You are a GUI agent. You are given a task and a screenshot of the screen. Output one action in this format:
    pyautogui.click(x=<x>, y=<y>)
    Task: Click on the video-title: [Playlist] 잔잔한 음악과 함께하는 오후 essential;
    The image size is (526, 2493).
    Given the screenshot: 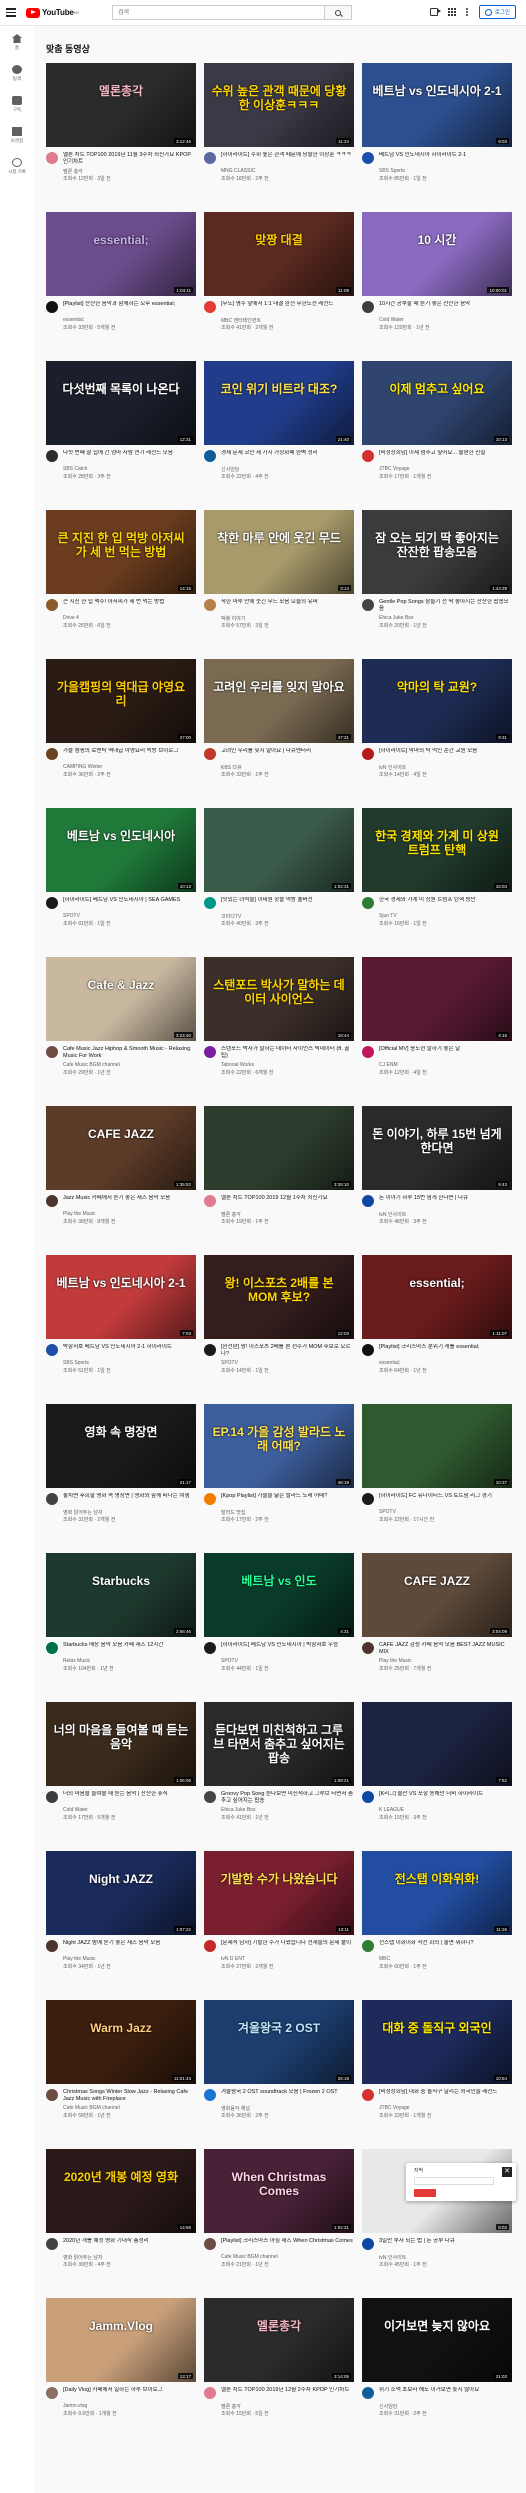 What is the action you would take?
    pyautogui.click(x=129, y=308)
    